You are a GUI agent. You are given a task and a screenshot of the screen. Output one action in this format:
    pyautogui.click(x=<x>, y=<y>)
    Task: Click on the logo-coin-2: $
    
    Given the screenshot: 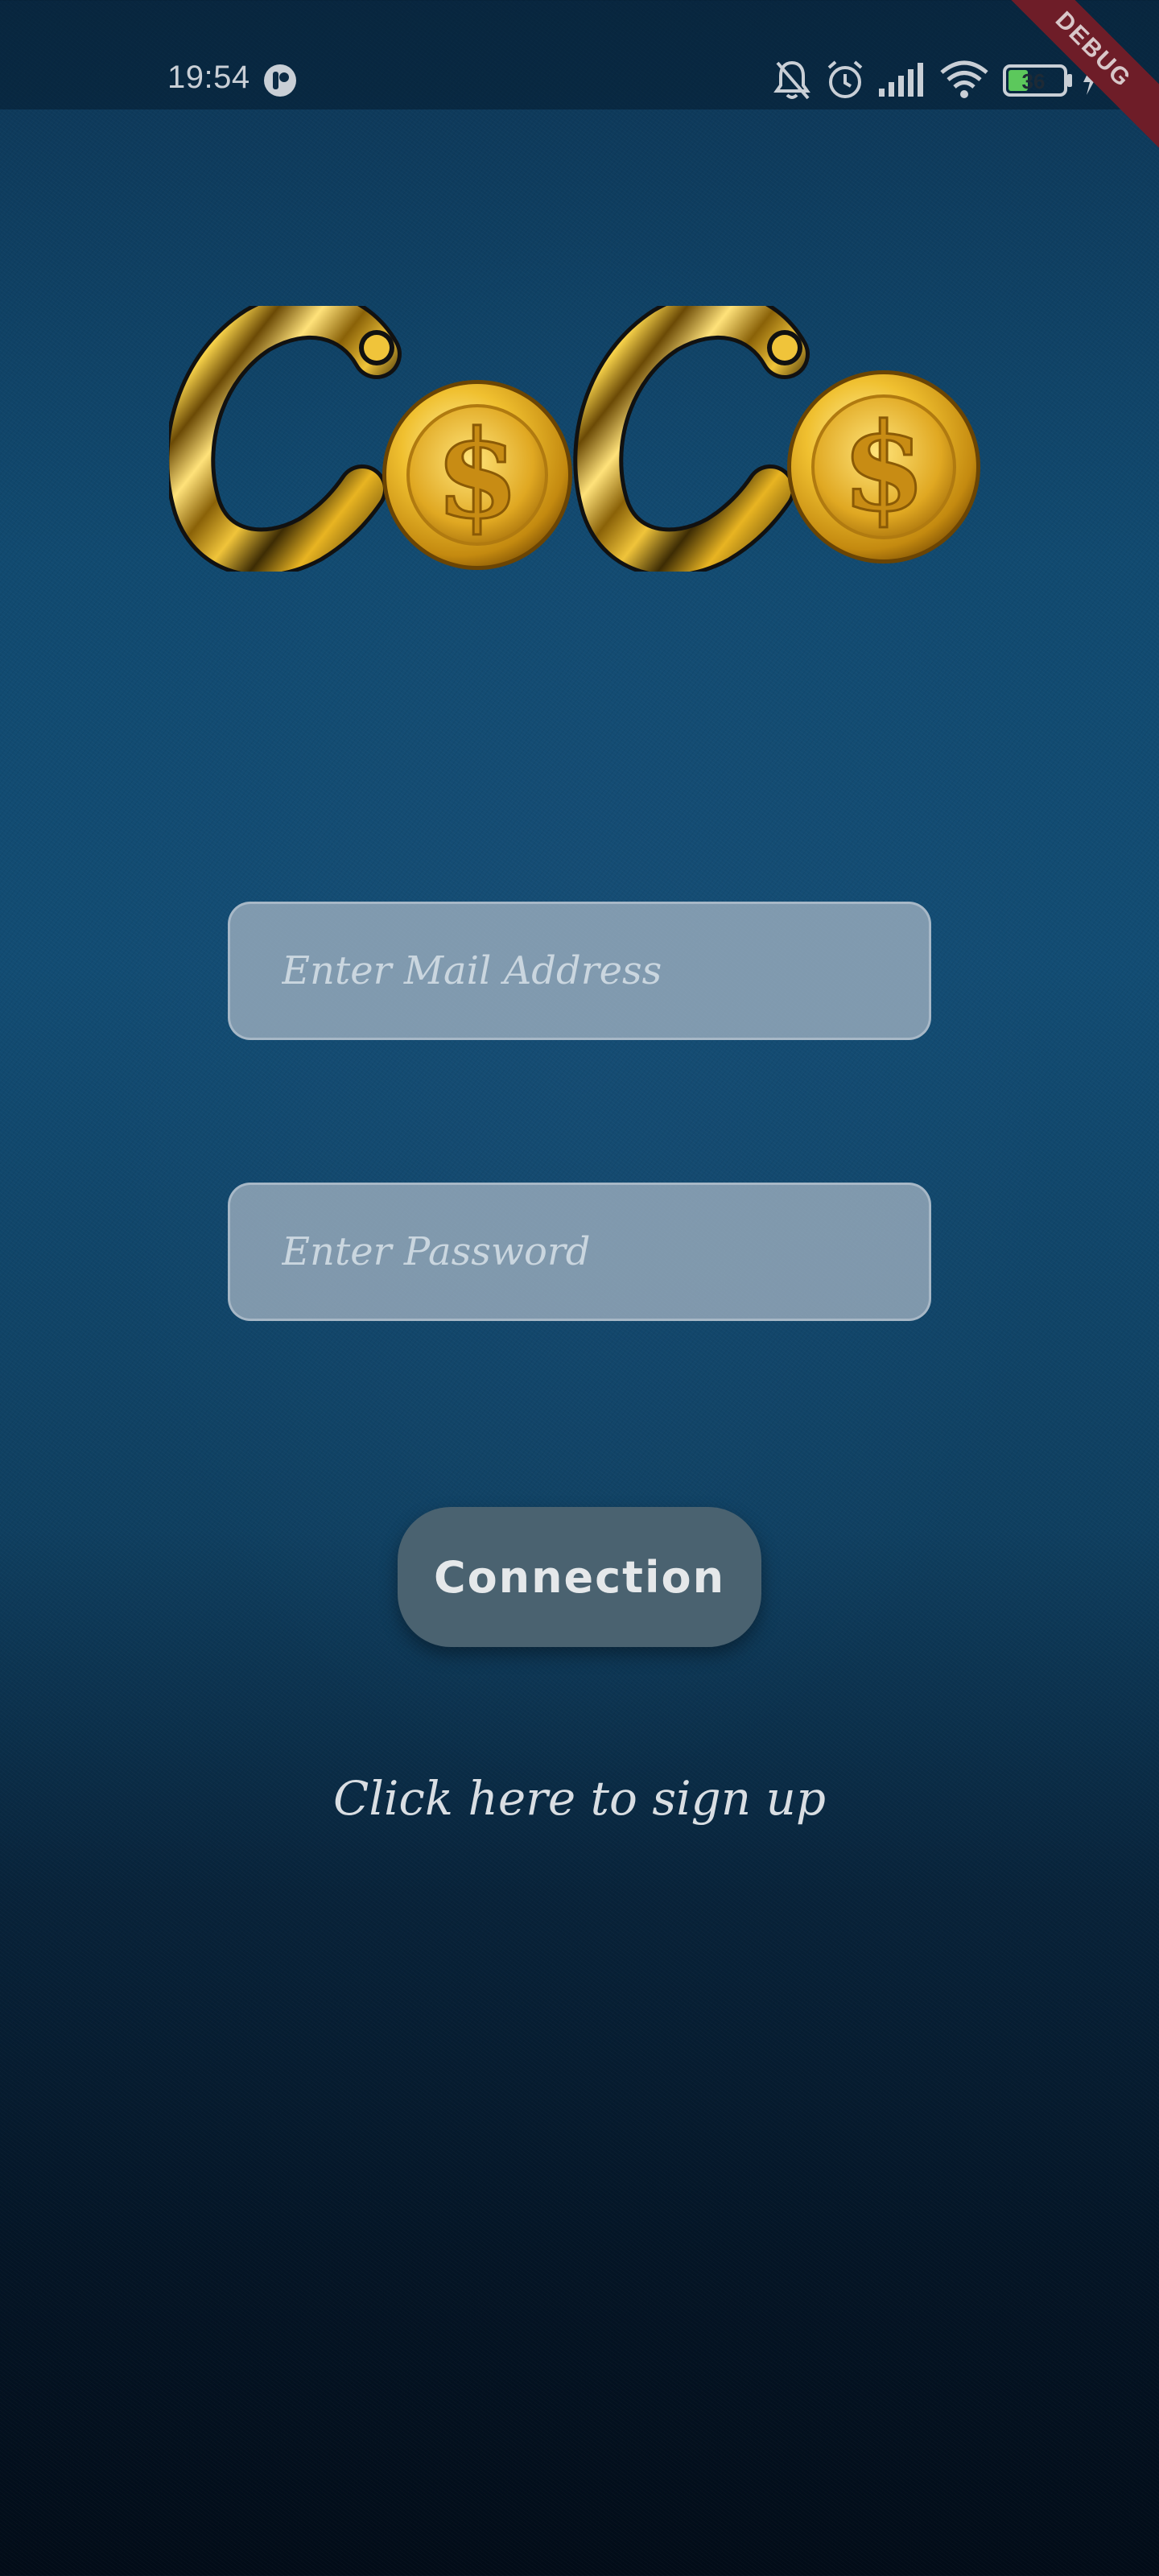 What is the action you would take?
    pyautogui.click(x=883, y=467)
    